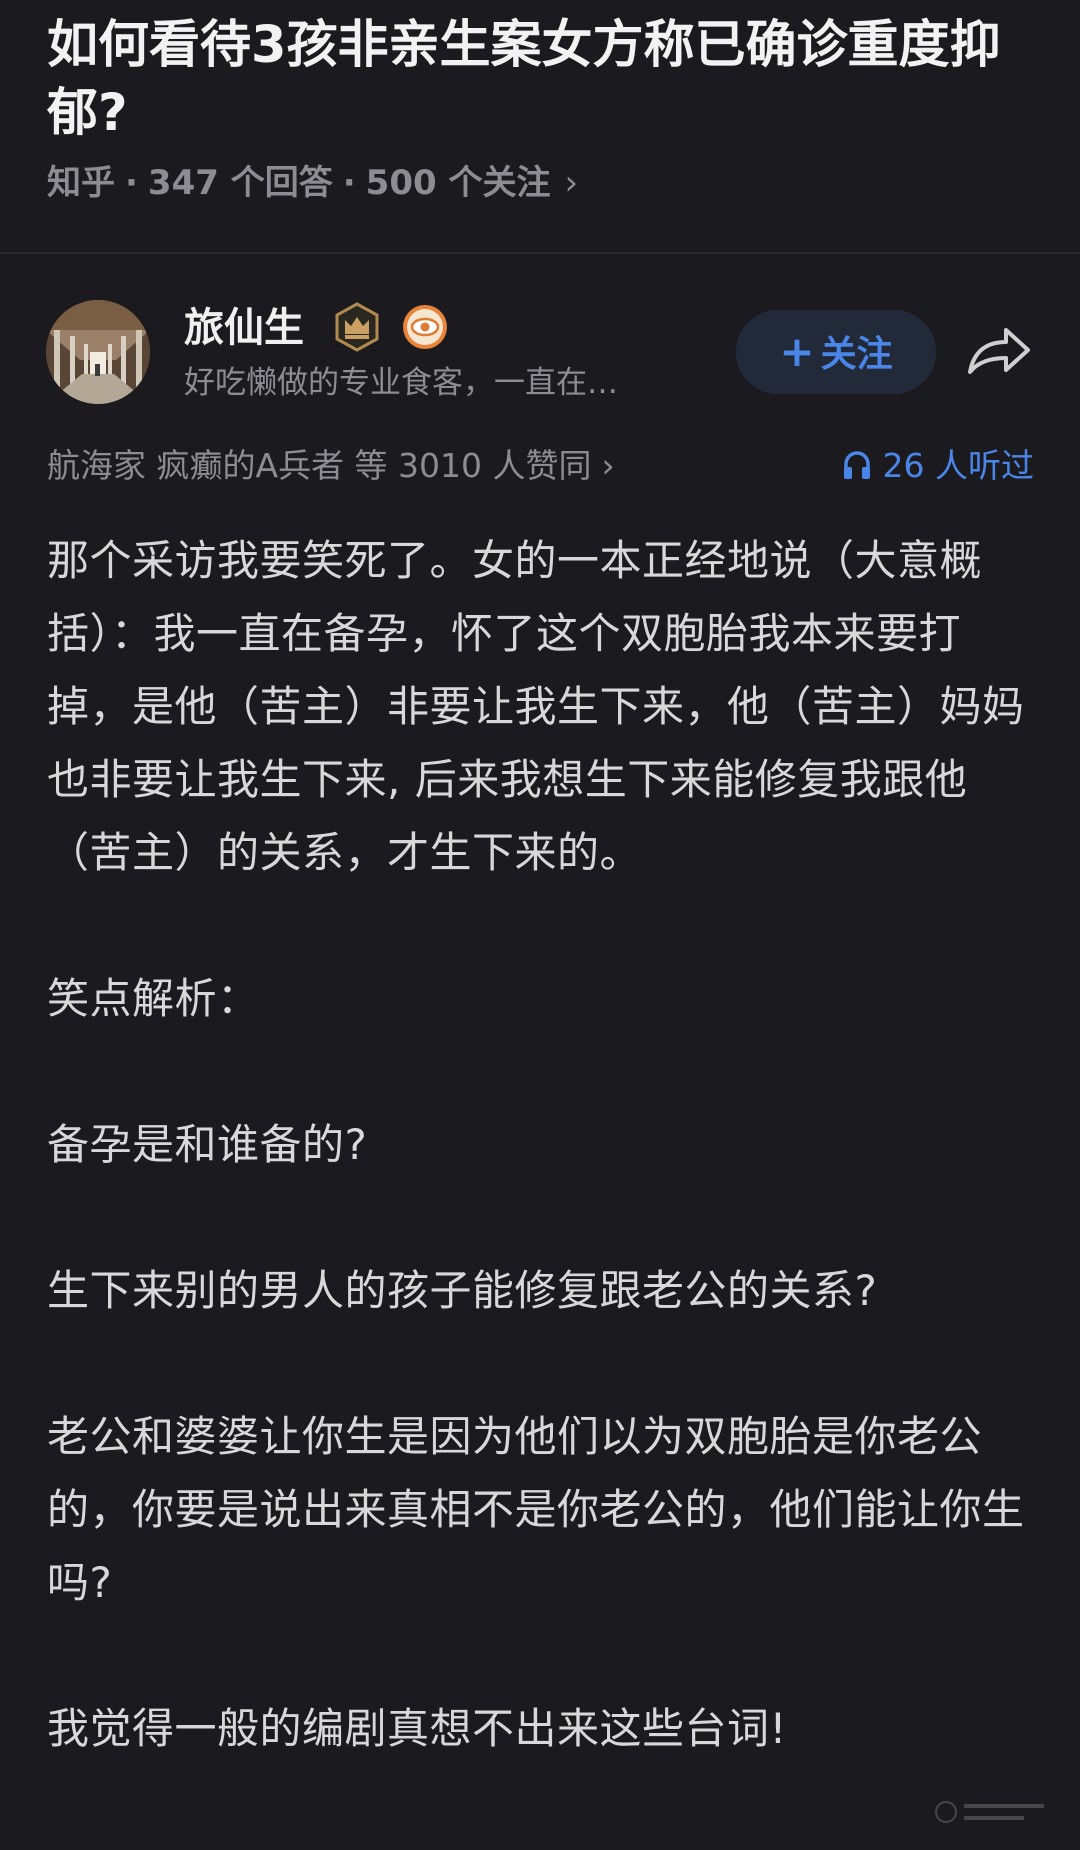 This screenshot has height=1850, width=1080. I want to click on listen-text: 26 人听过, so click(958, 465).